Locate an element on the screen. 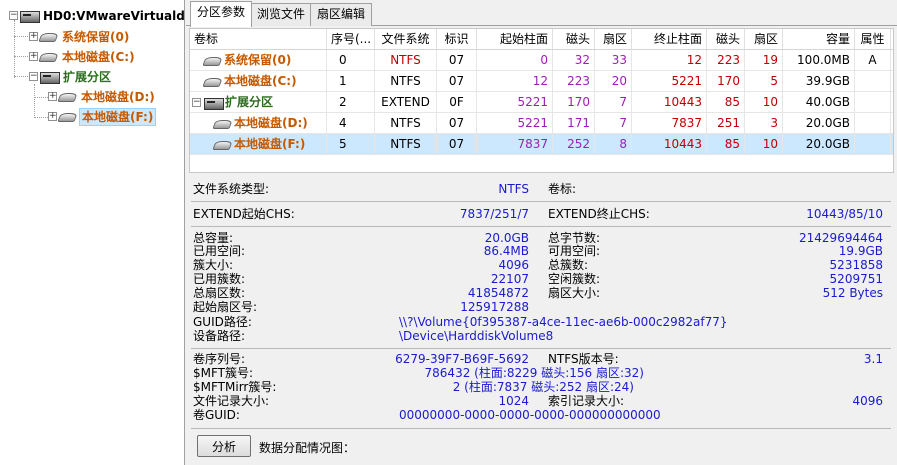 The height and width of the screenshot is (465, 897). row-start-sector: 20 is located at coordinates (613, 81).